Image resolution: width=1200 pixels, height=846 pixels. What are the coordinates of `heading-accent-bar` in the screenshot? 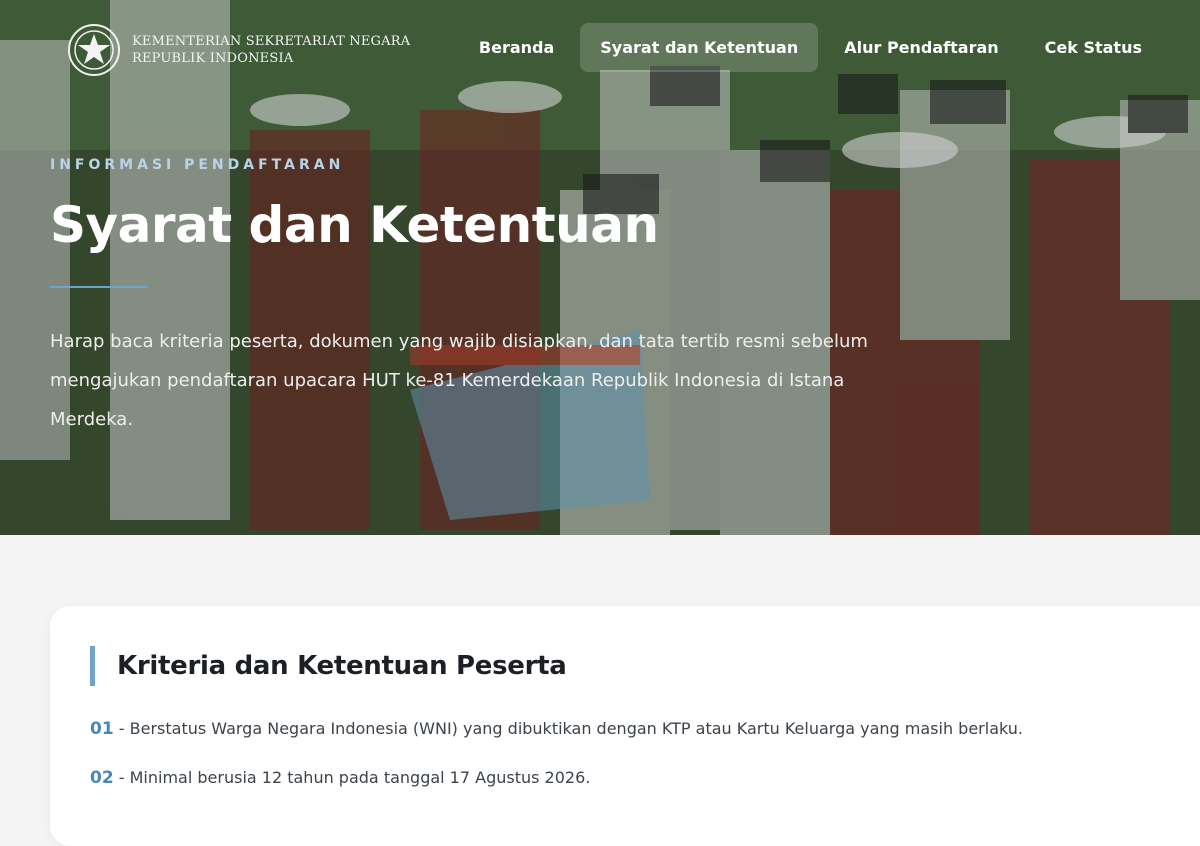 It's located at (92, 666).